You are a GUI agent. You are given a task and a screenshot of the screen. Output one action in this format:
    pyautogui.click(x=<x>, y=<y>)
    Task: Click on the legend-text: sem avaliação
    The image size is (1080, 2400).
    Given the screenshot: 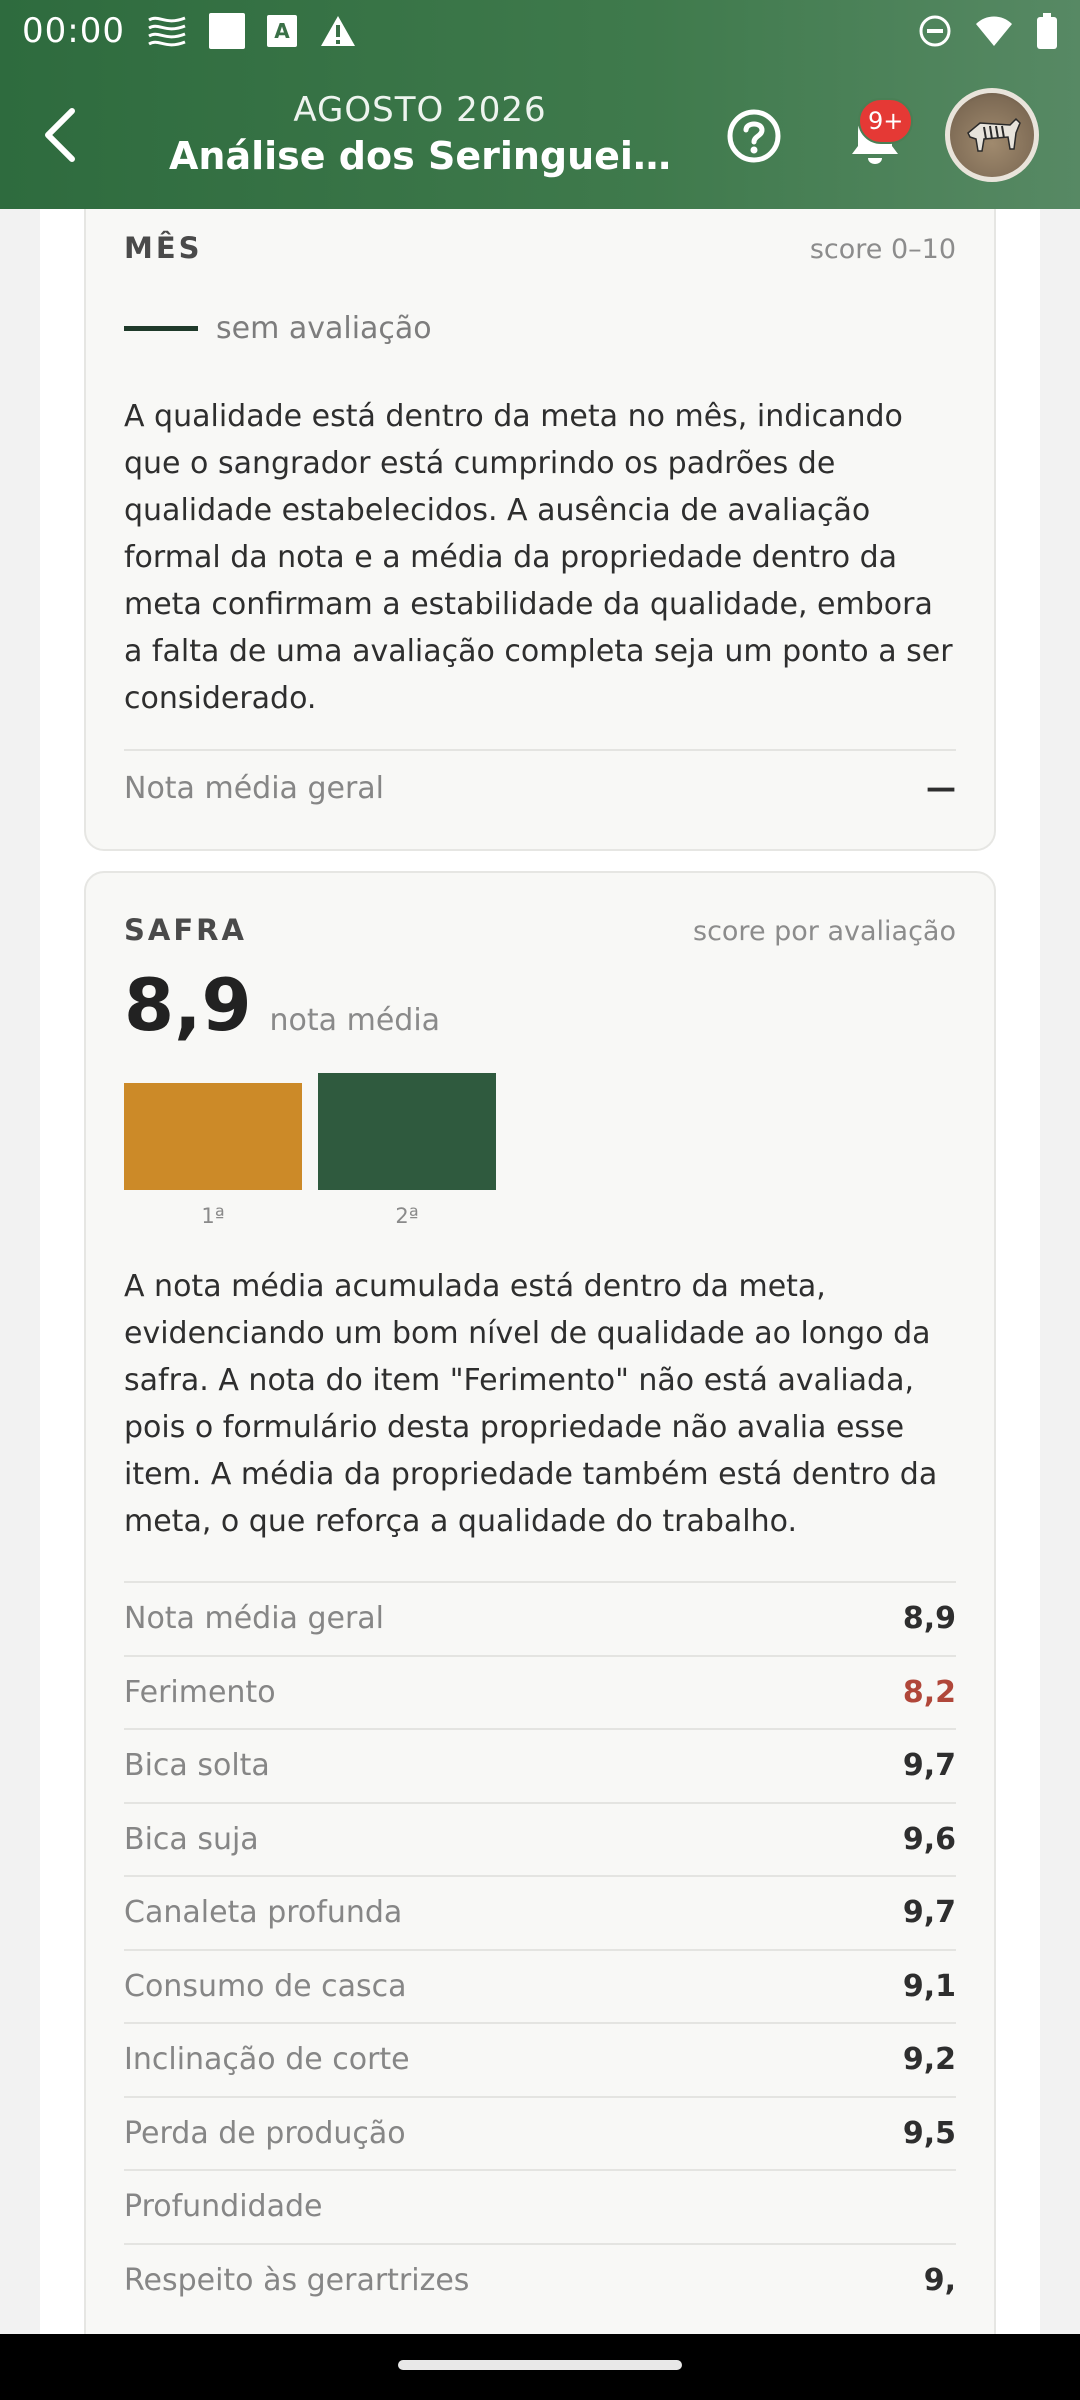 What is the action you would take?
    pyautogui.click(x=324, y=328)
    